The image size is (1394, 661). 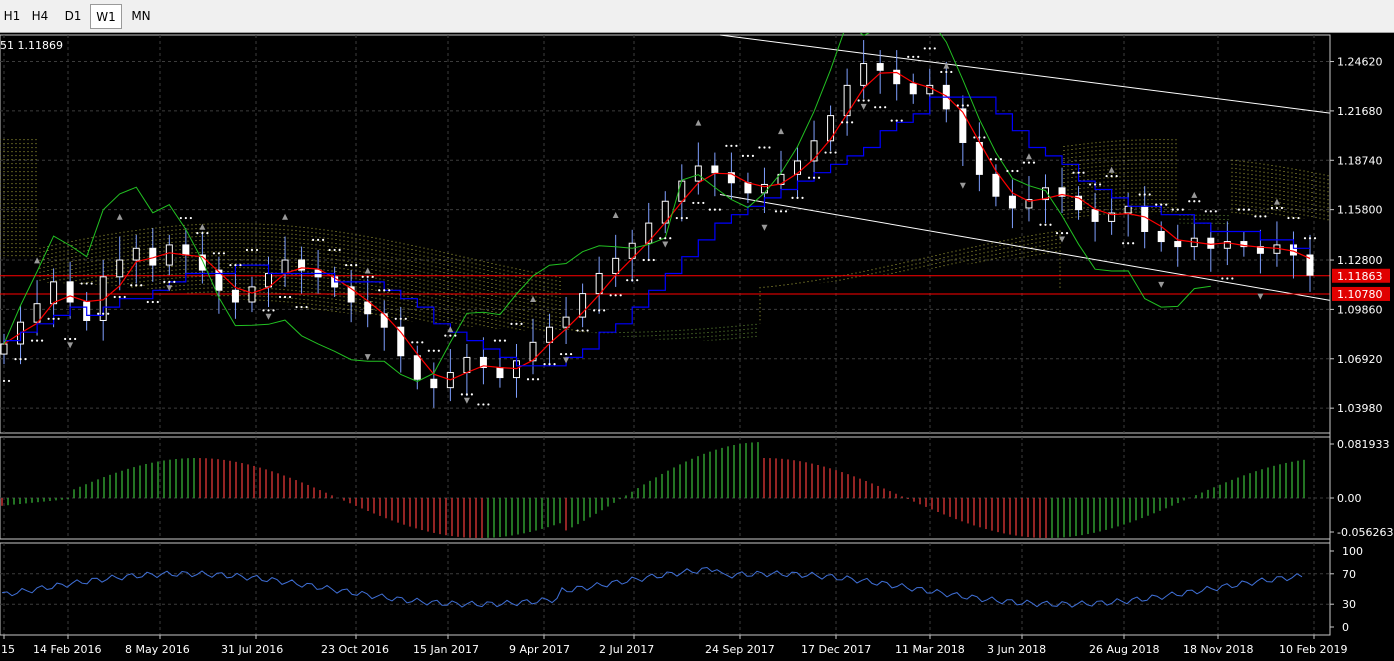 I want to click on timeframe-h4-button: H4, so click(x=40, y=16).